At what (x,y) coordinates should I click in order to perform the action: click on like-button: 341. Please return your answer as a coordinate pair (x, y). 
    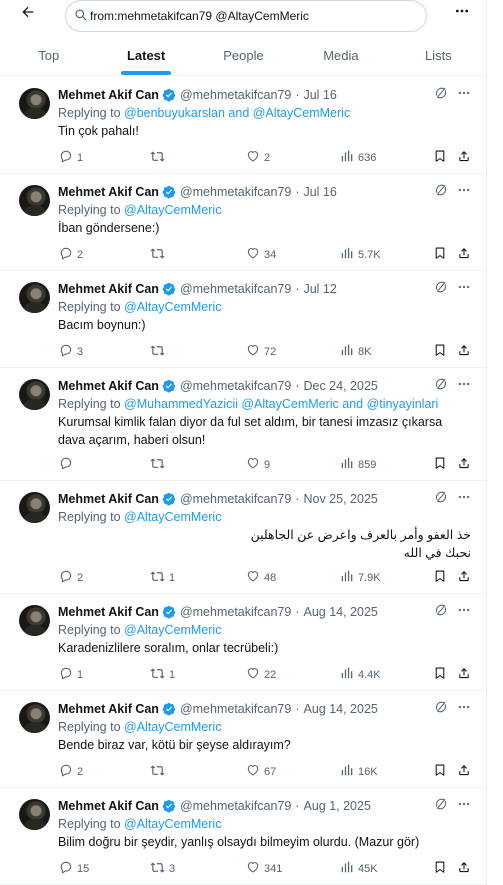
    Looking at the image, I should click on (264, 868).